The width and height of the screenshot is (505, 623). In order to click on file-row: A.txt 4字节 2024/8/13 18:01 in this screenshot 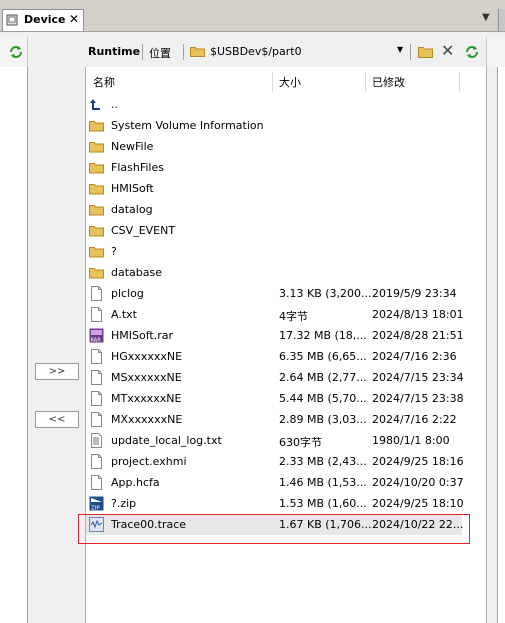, I will do `click(275, 314)`.